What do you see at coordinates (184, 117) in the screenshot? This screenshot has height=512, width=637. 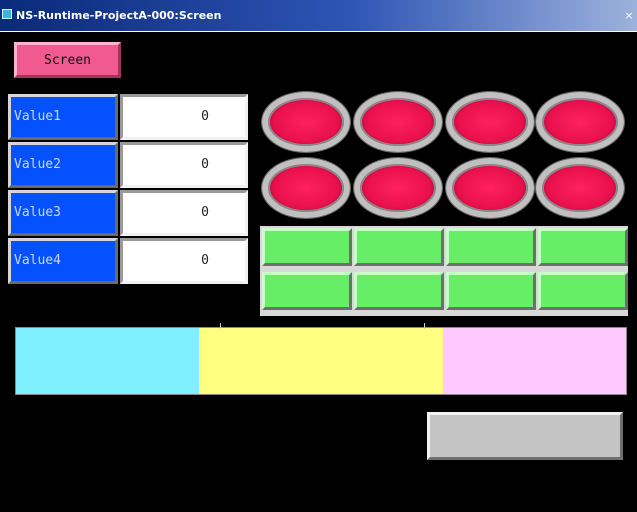 I see `value-field-1: 0` at bounding box center [184, 117].